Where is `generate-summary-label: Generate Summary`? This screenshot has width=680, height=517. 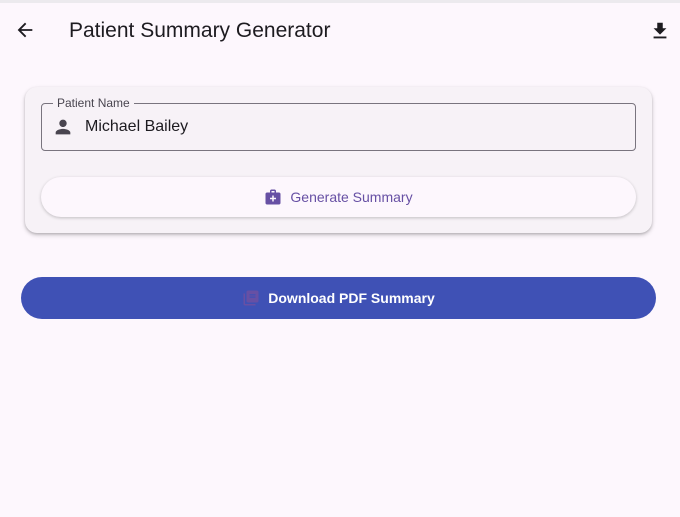 generate-summary-label: Generate Summary is located at coordinates (351, 197).